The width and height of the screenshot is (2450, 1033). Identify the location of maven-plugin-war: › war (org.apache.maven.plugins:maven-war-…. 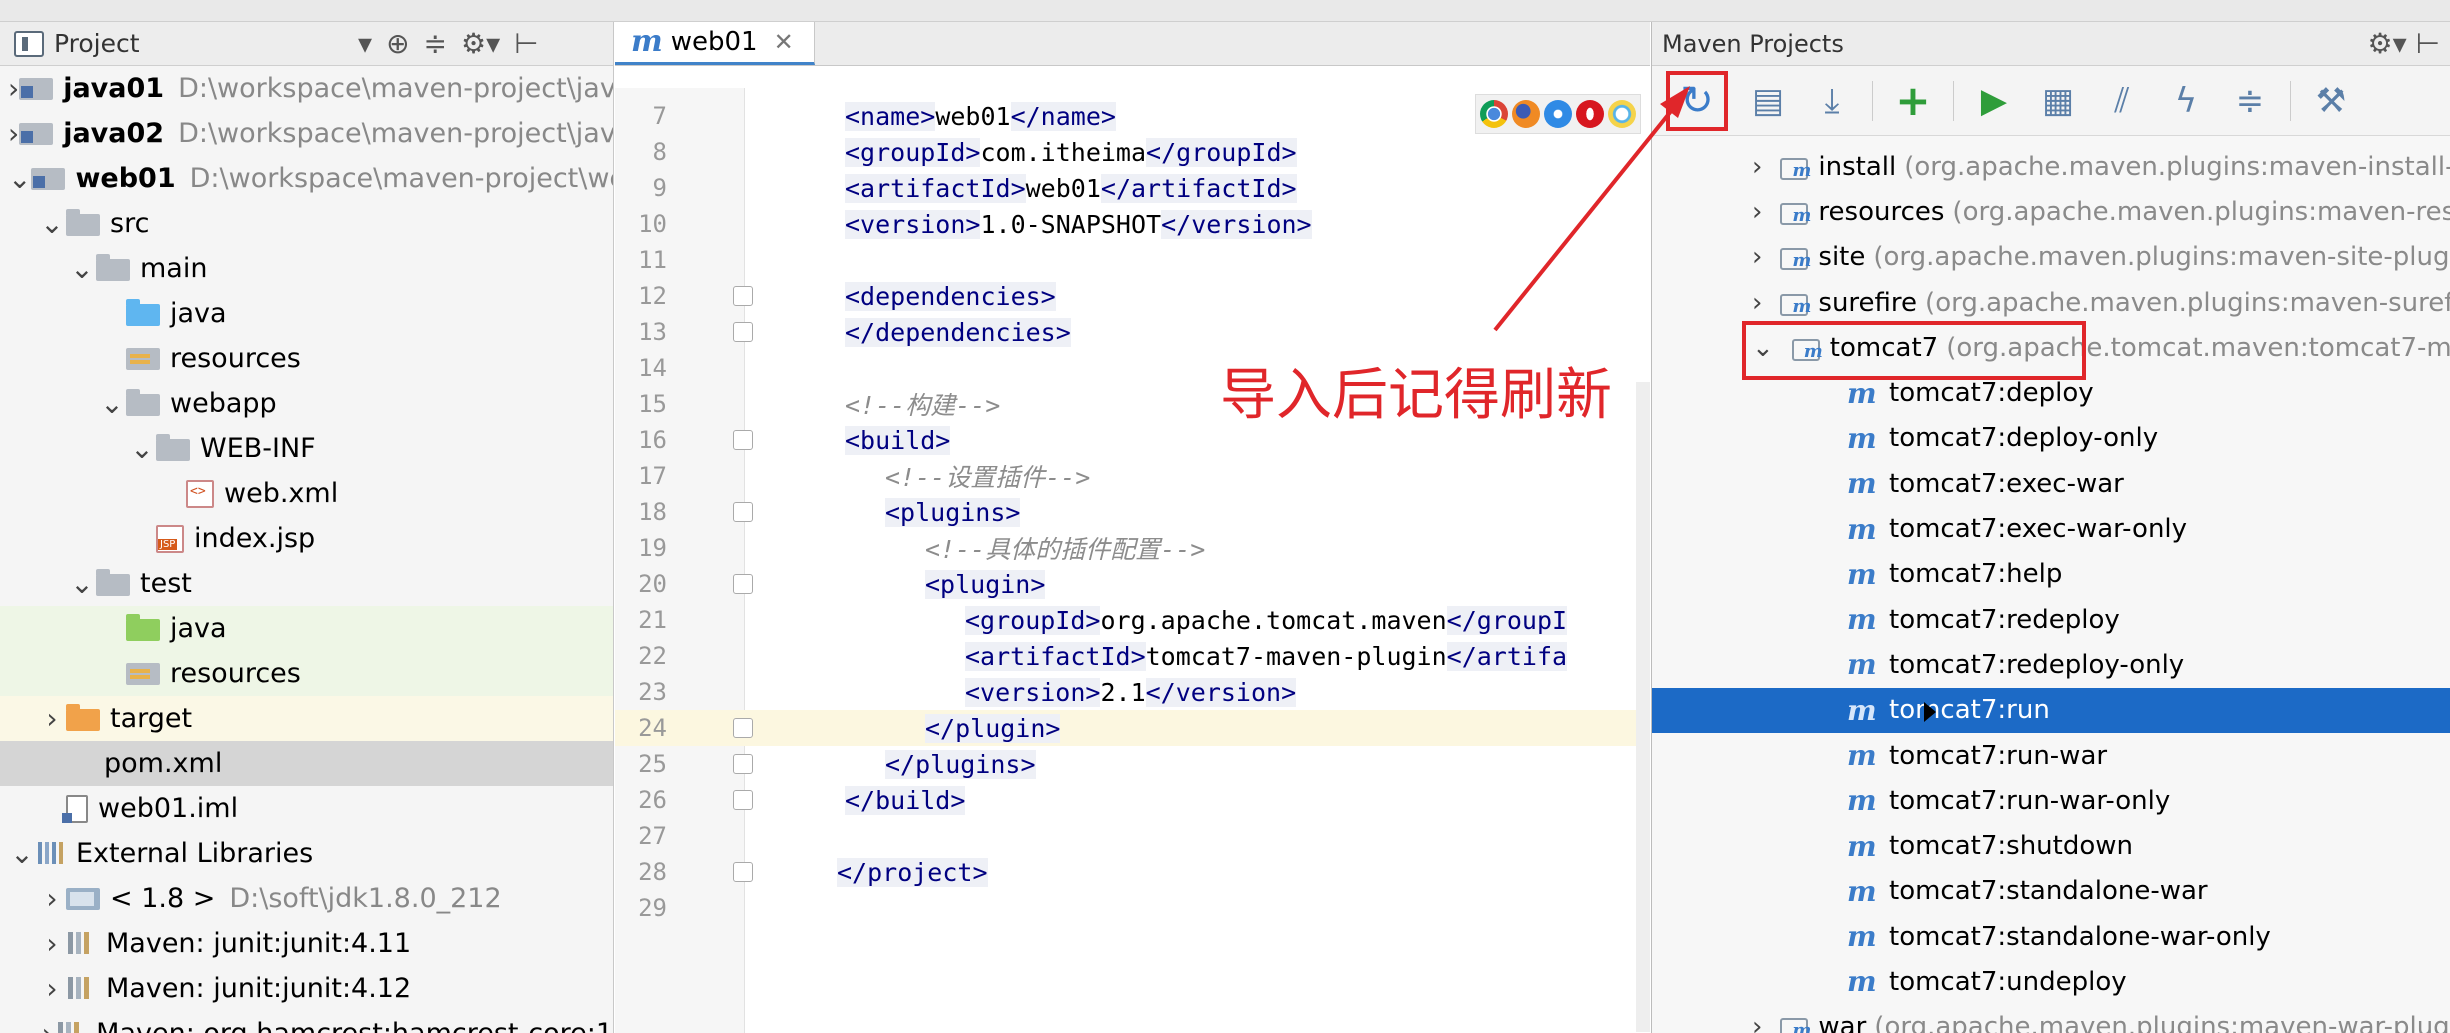
(2051, 1019).